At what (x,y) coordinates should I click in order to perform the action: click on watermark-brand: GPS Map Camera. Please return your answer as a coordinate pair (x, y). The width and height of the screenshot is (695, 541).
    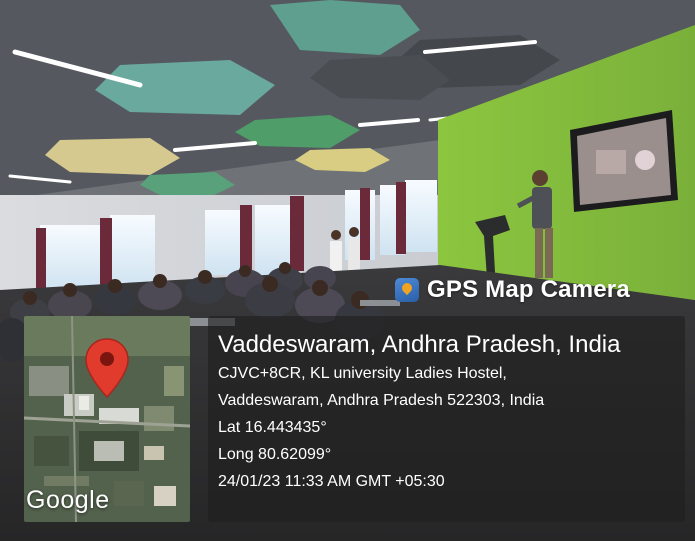
    Looking at the image, I should click on (512, 290).